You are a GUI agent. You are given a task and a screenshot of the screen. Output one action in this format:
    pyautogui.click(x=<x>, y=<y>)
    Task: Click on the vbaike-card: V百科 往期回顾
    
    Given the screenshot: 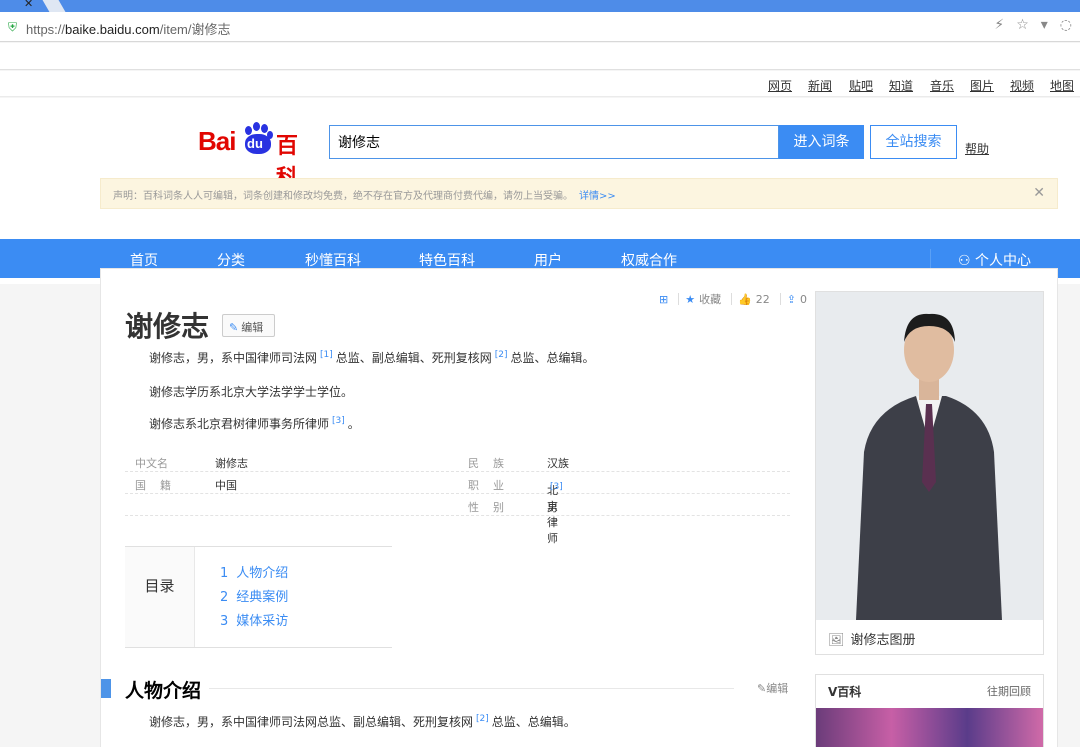 What is the action you would take?
    pyautogui.click(x=929, y=710)
    